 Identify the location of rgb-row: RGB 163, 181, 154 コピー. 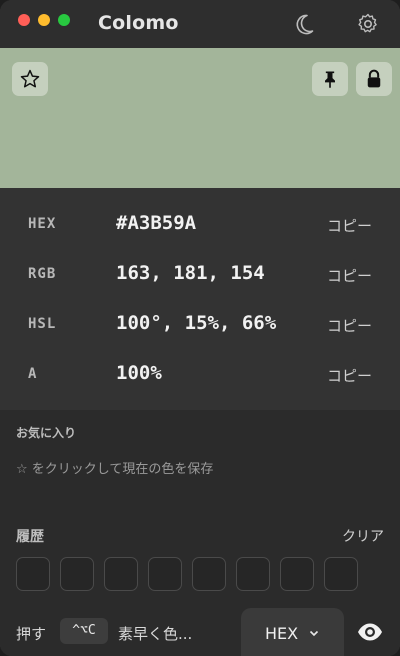
(200, 275).